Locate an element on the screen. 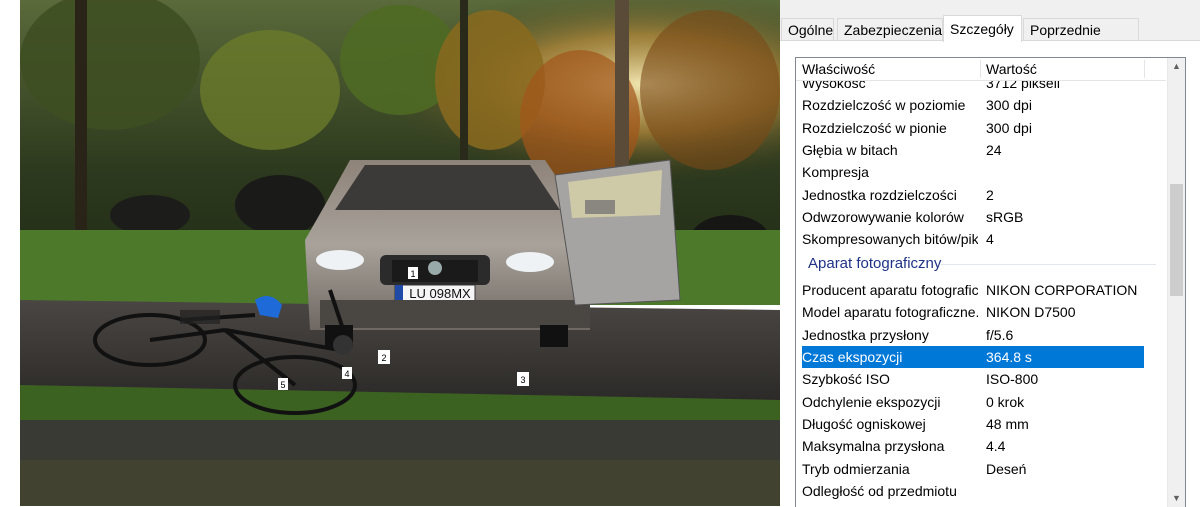  property-value: 4 is located at coordinates (990, 239).